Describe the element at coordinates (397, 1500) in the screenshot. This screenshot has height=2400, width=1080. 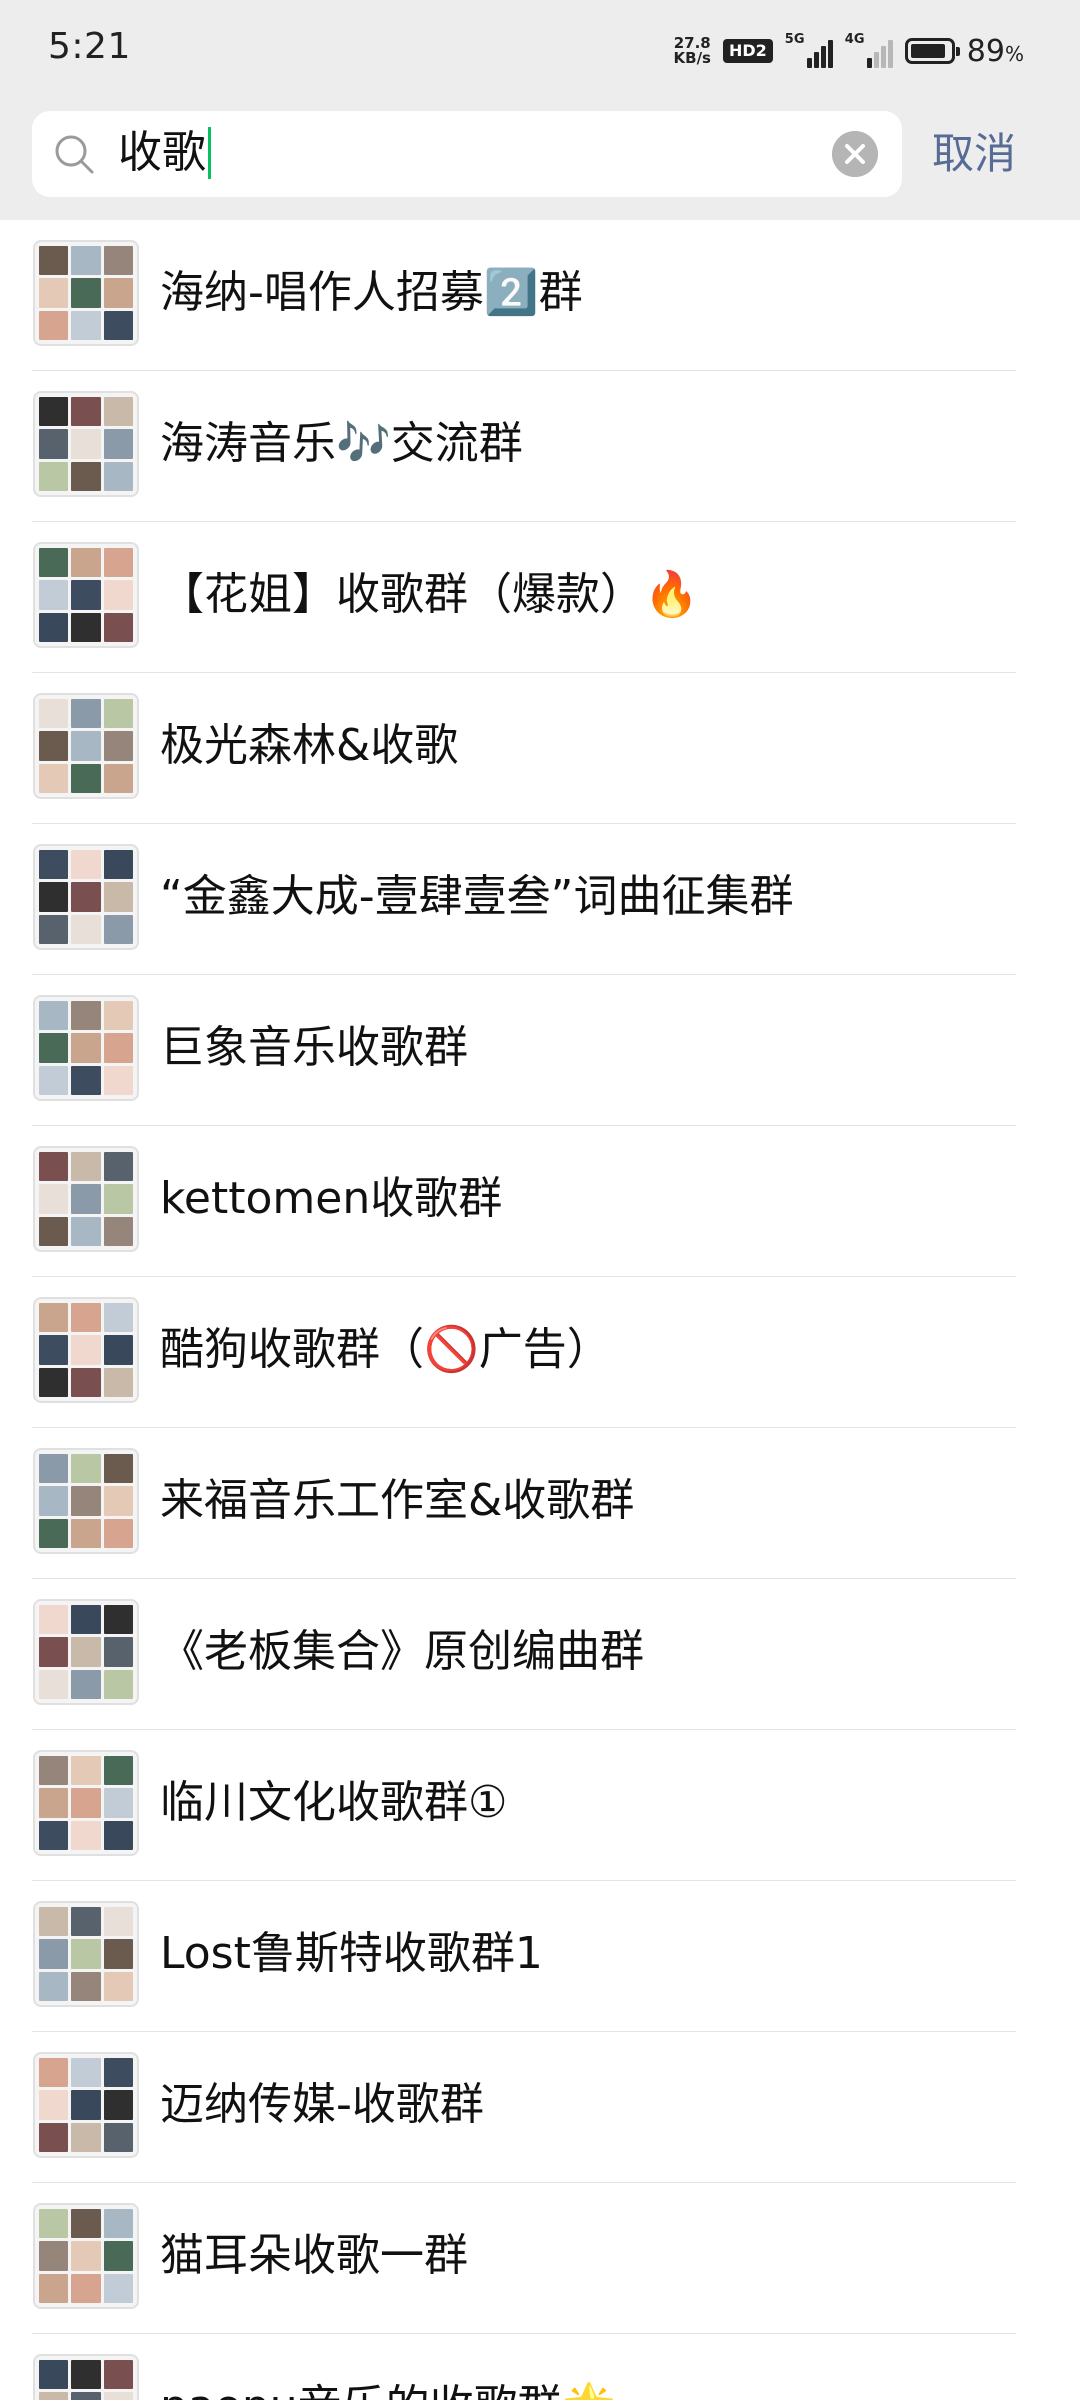
I see `group-name: 来福音乐工作室&收歌群` at that location.